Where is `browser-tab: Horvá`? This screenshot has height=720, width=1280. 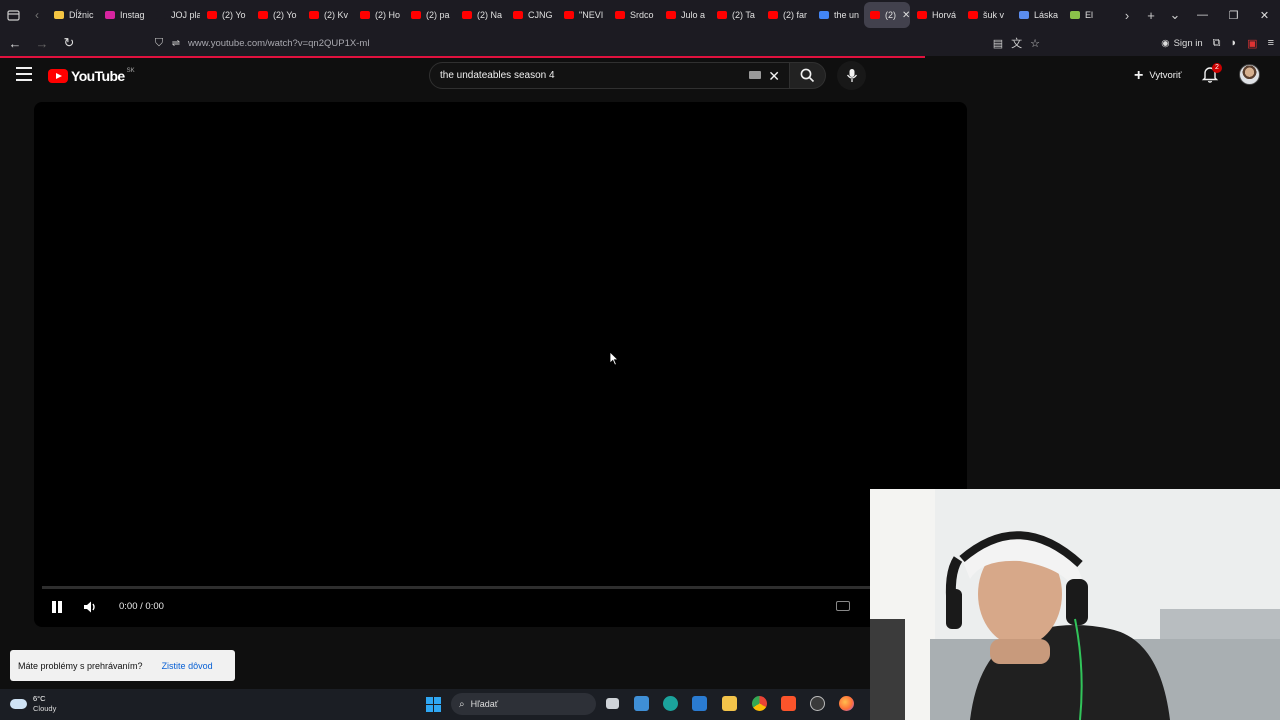
browser-tab: Horvá is located at coordinates (936, 15).